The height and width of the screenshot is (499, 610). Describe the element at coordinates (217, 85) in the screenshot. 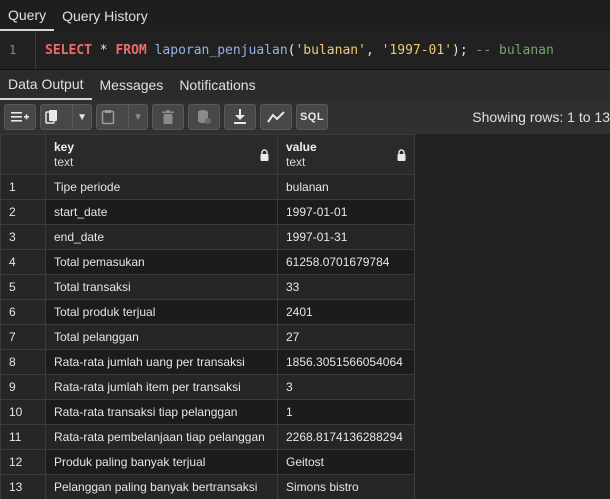

I see `tab-notifications: Notifications` at that location.